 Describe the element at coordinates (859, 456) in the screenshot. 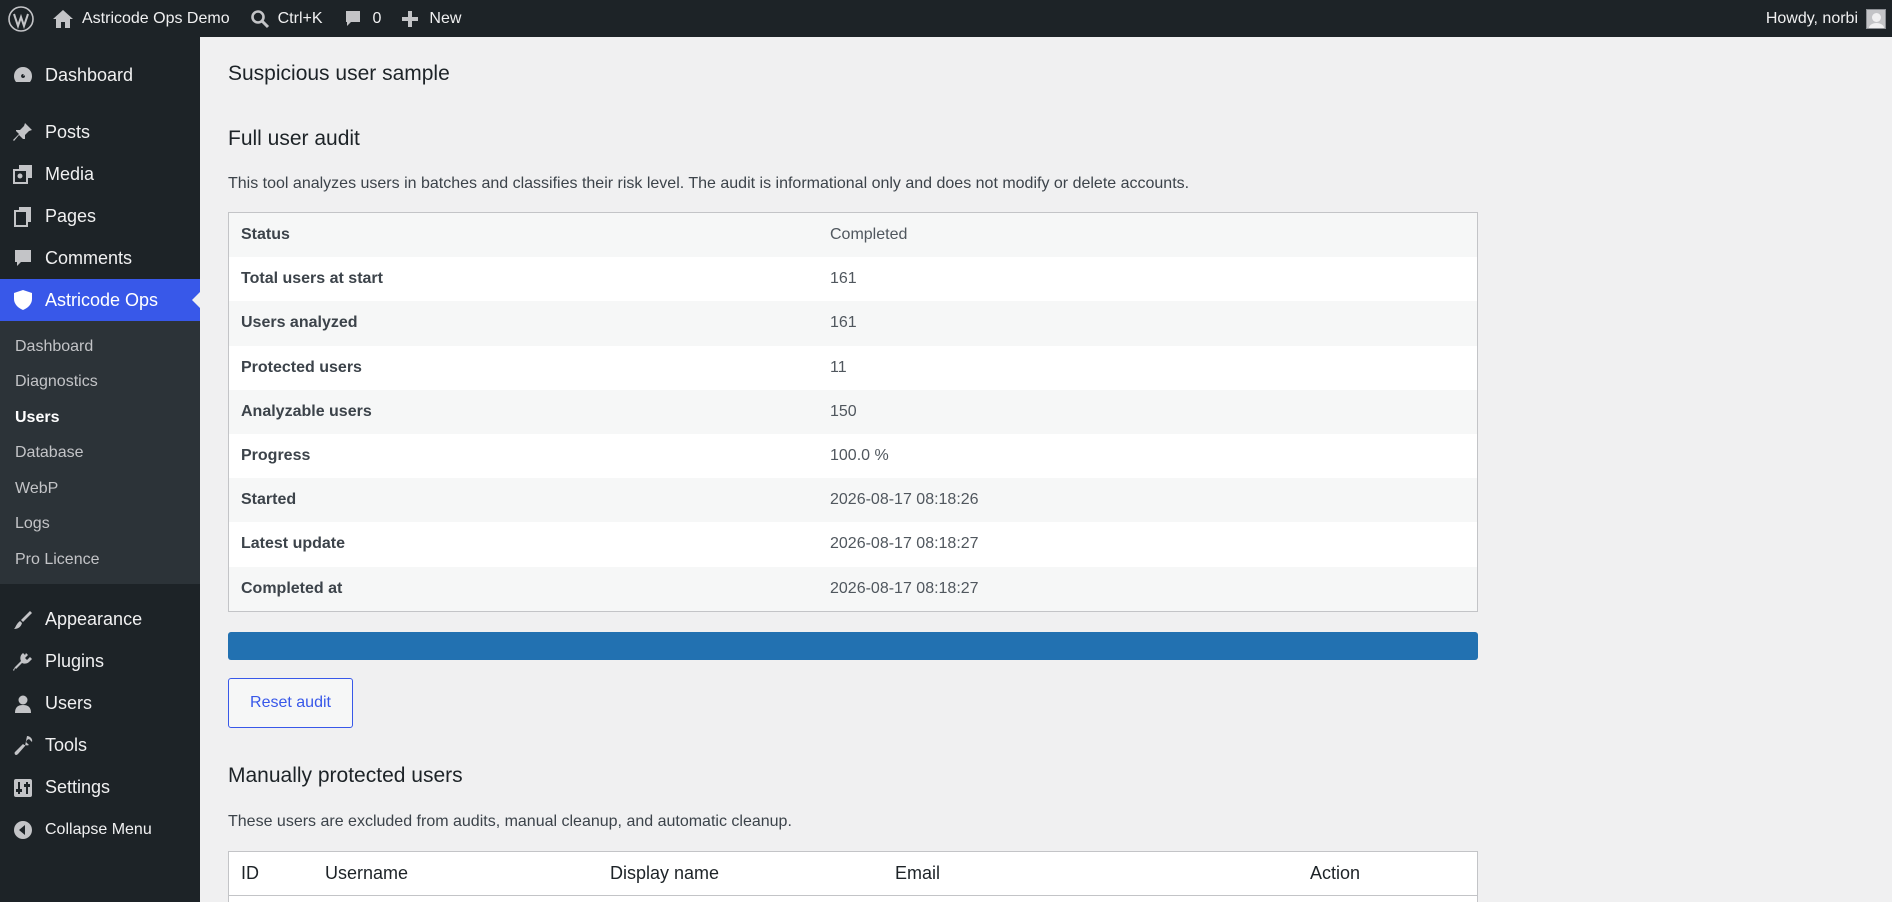

I see `row-value: 100.0 %` at that location.